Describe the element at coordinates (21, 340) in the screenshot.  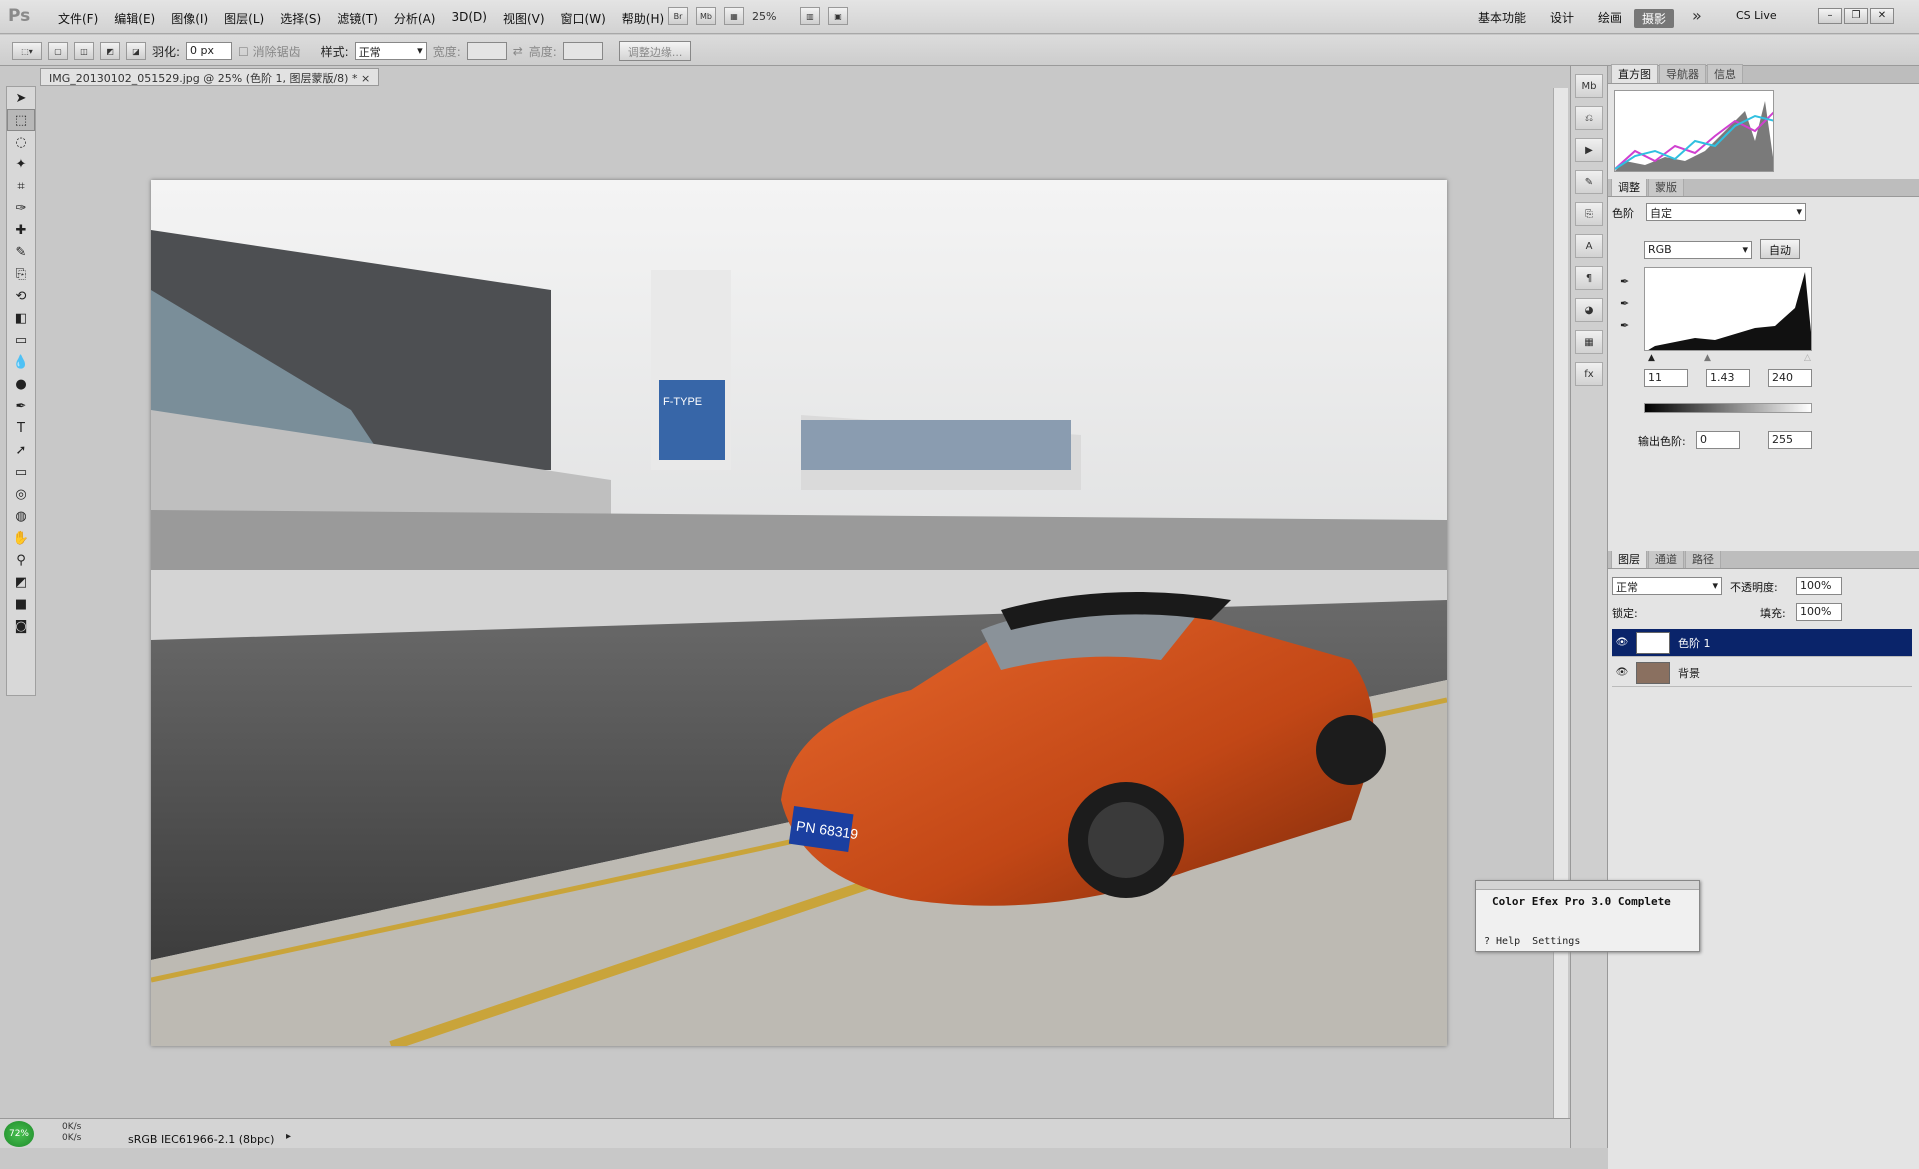
I see `gradient-tool-icon: ▭` at that location.